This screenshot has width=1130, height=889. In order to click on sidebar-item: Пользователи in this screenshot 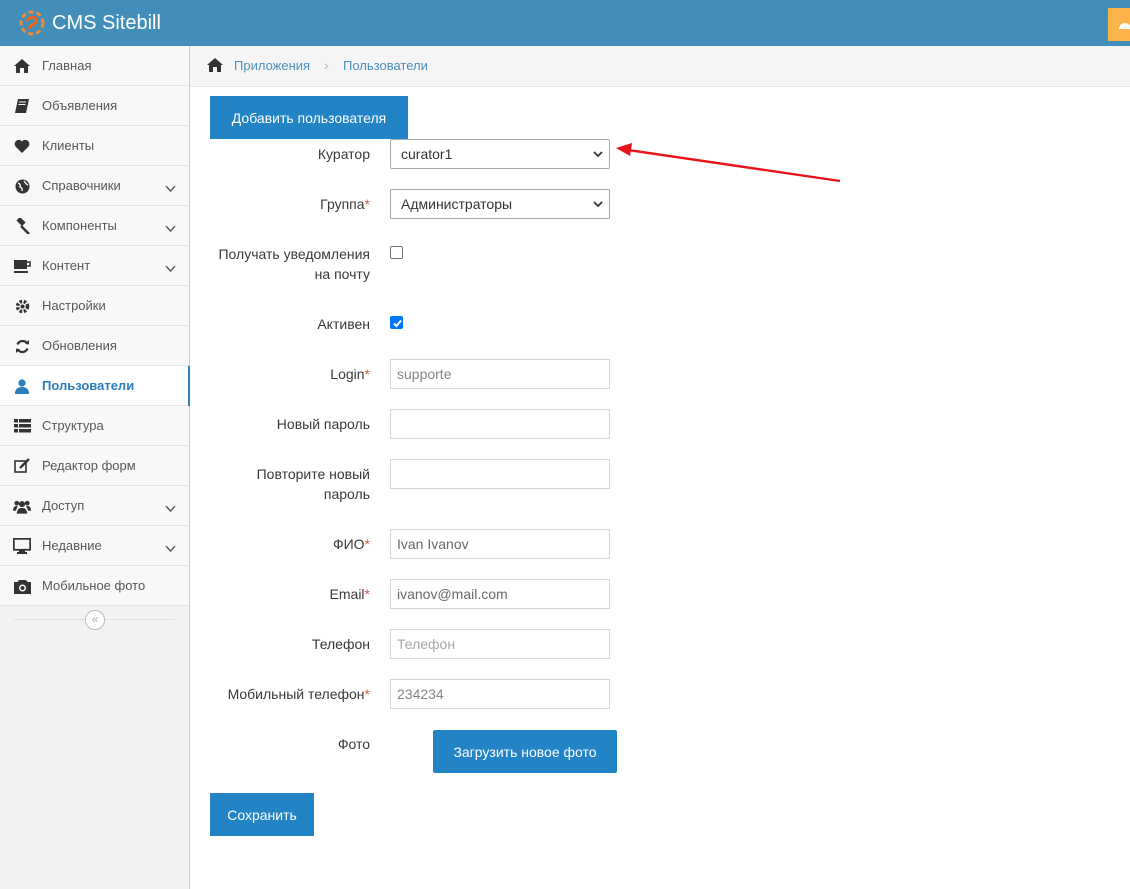, I will do `click(95, 386)`.